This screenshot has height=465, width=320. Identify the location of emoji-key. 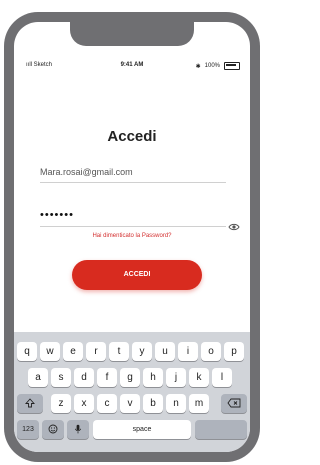
(53, 429).